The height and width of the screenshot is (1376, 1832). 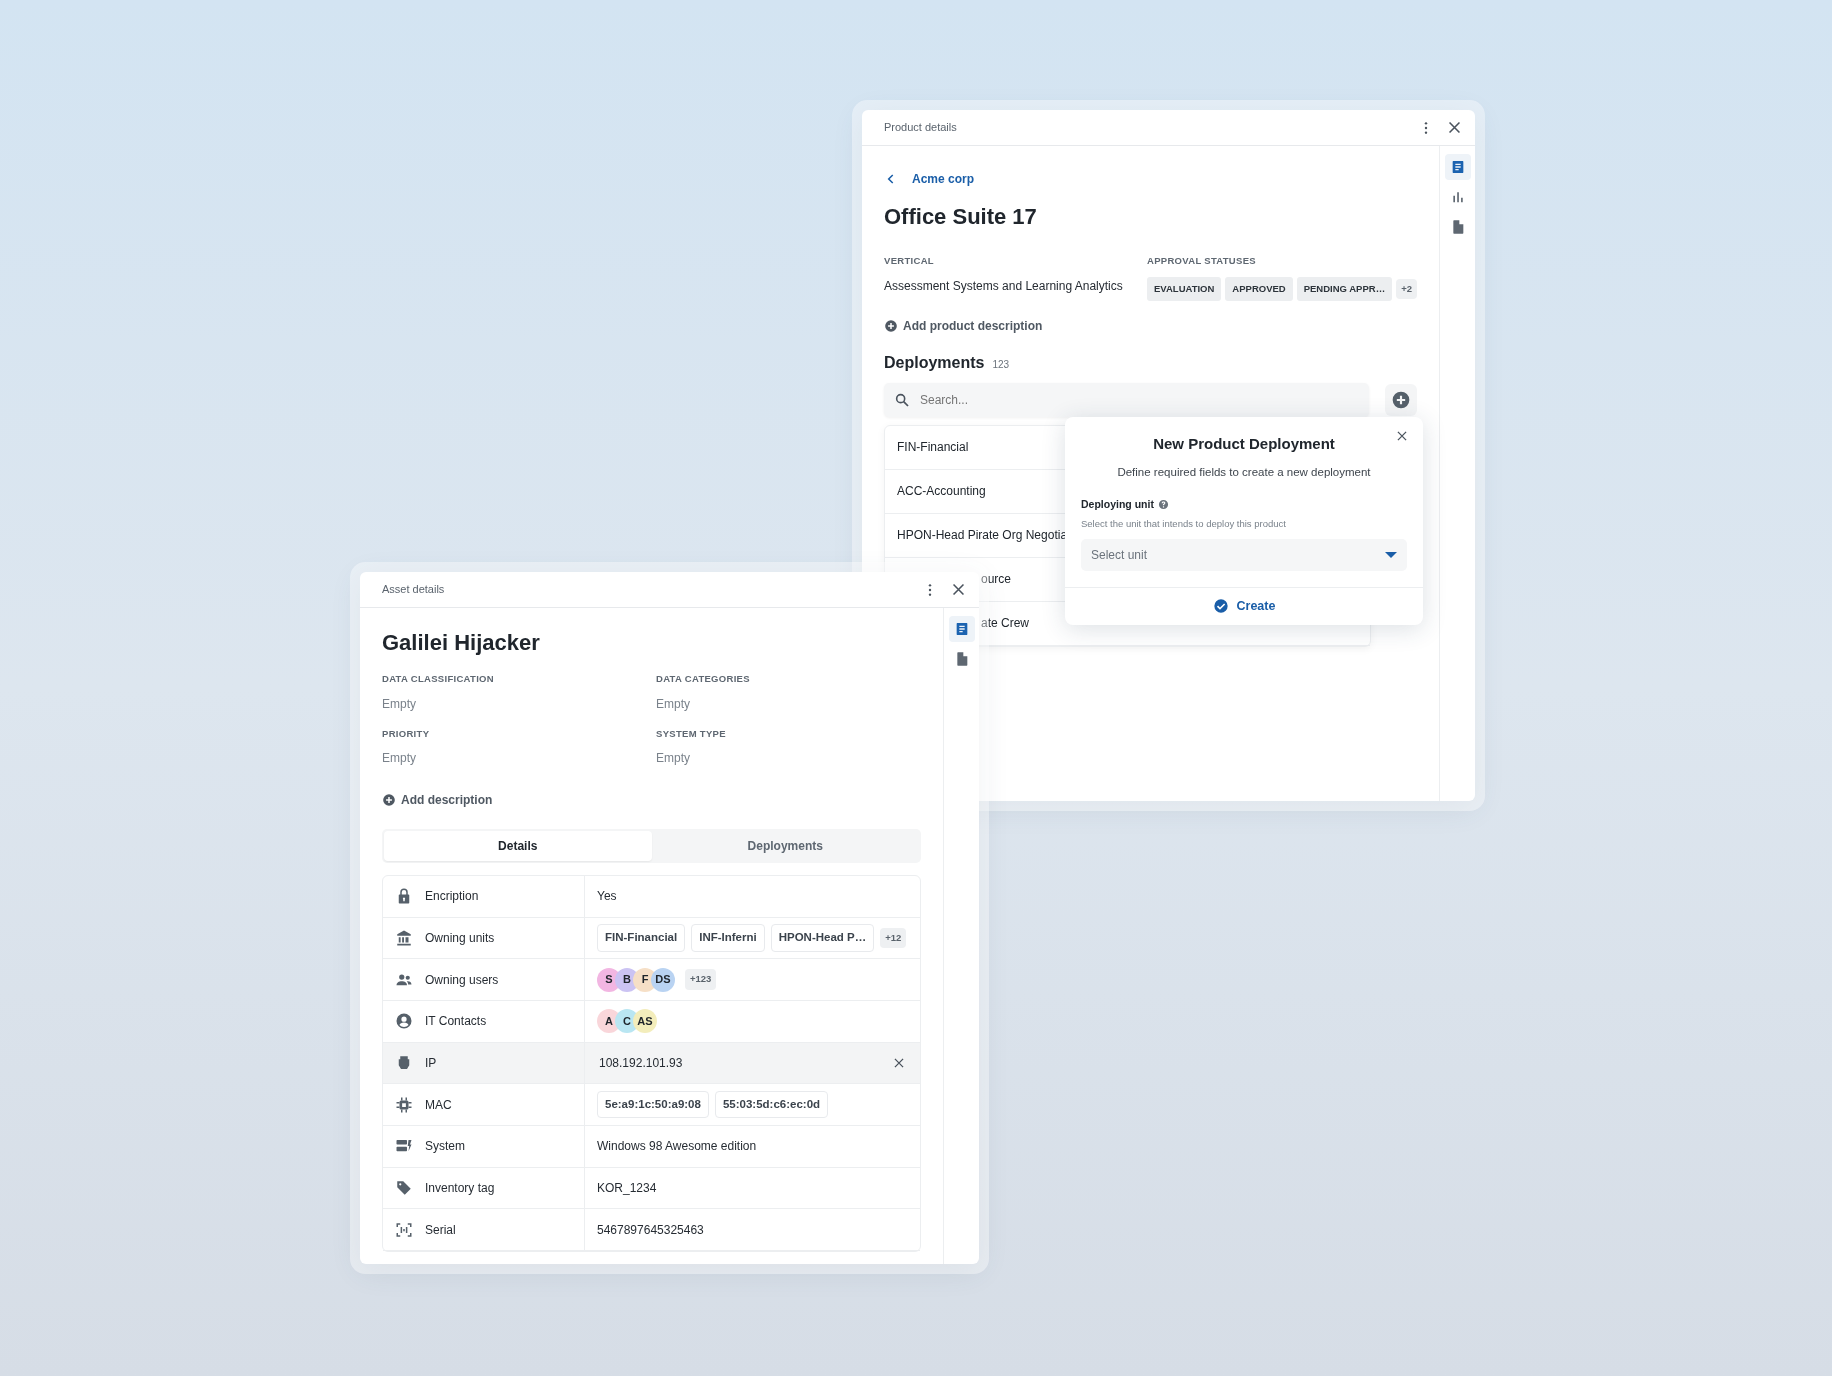 What do you see at coordinates (1163, 505) in the screenshot?
I see `help-icon` at bounding box center [1163, 505].